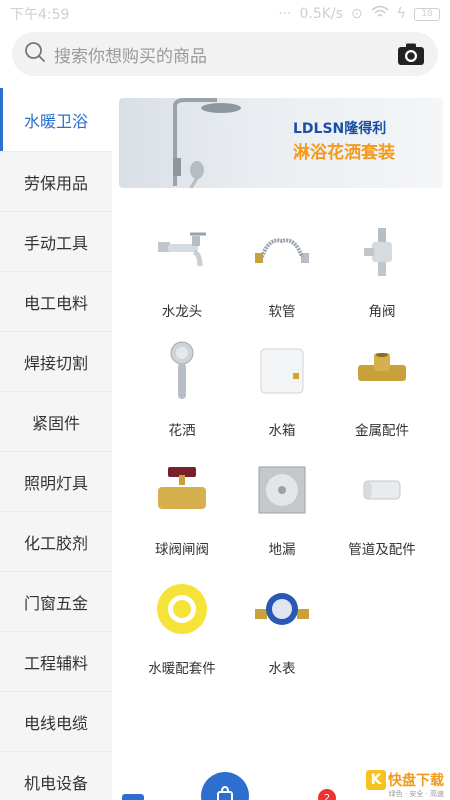  I want to click on category-floor-drain: 地漏, so click(282, 505).